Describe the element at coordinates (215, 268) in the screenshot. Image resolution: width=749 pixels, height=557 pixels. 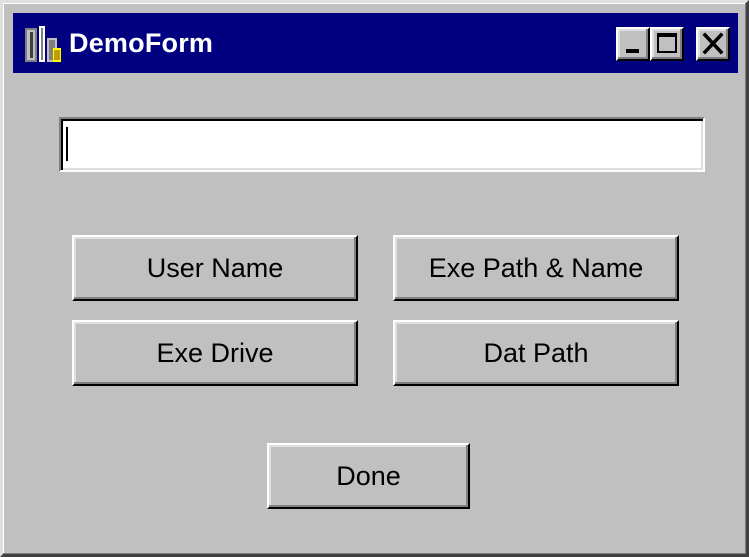
I see `user-name-button: User Name` at that location.